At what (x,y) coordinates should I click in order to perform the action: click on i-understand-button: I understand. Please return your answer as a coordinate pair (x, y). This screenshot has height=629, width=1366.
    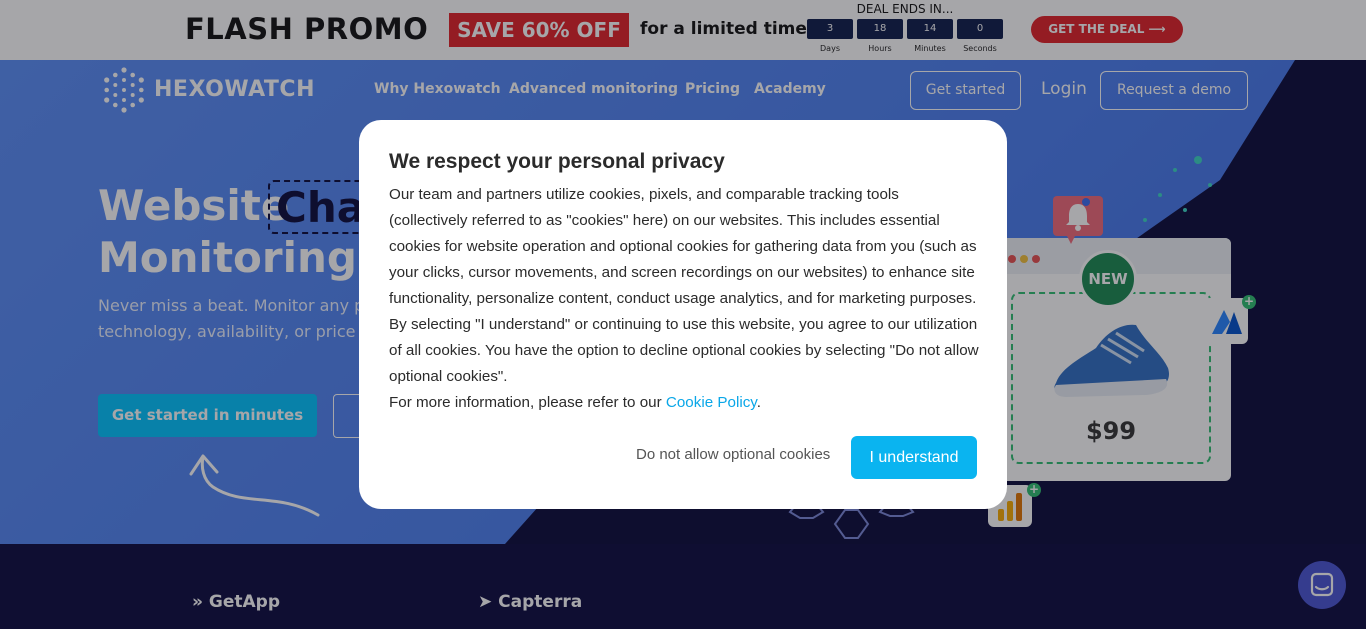
    Looking at the image, I should click on (914, 457).